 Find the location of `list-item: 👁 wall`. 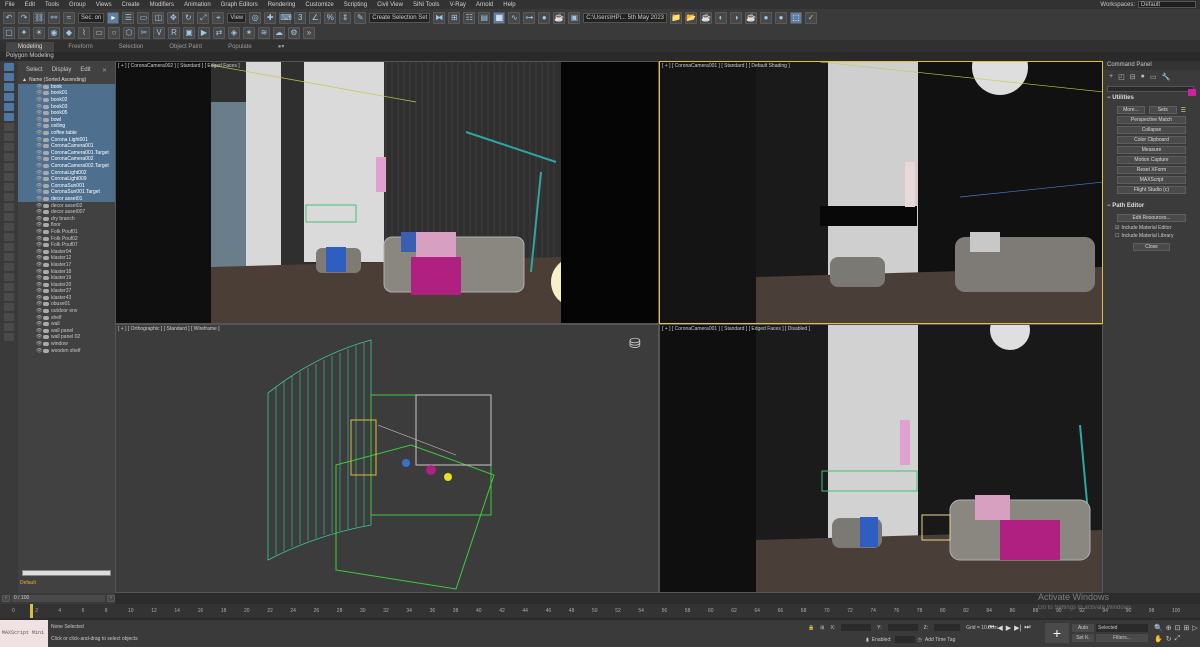

list-item: 👁 wall is located at coordinates (66, 324).